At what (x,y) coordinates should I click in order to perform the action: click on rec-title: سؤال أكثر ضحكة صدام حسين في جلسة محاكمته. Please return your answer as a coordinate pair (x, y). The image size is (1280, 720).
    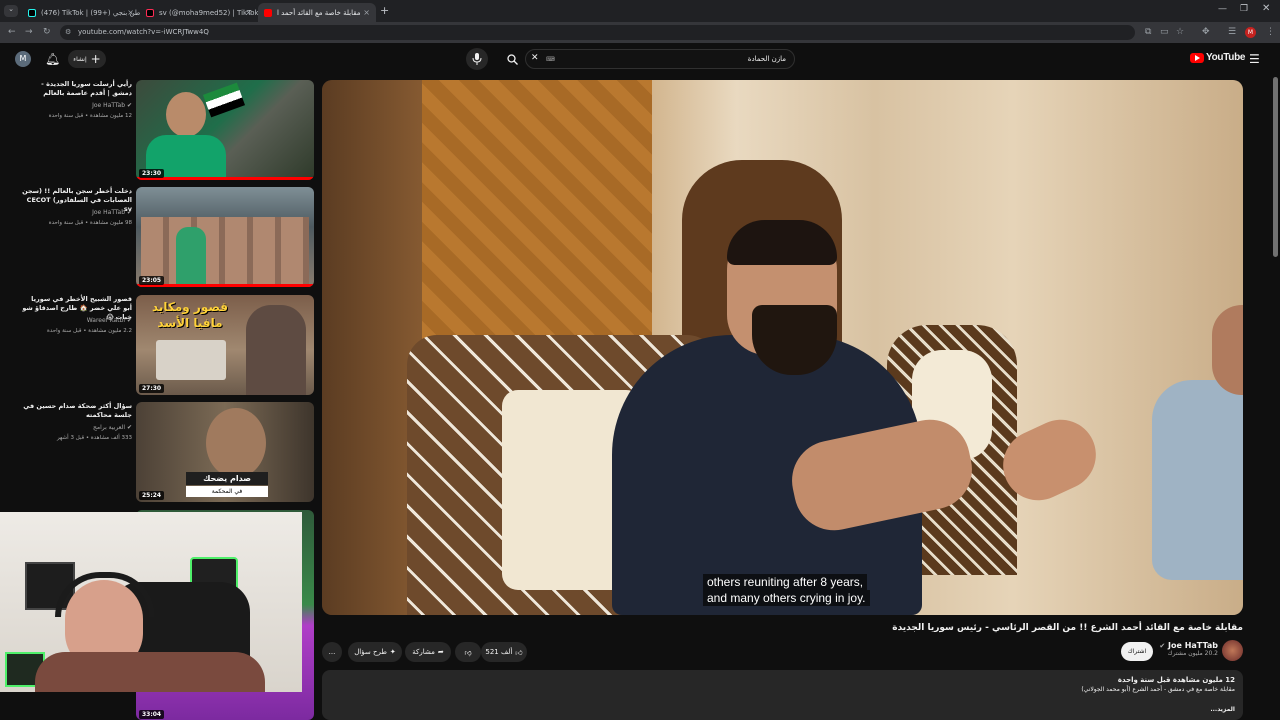
    Looking at the image, I should click on (77, 411).